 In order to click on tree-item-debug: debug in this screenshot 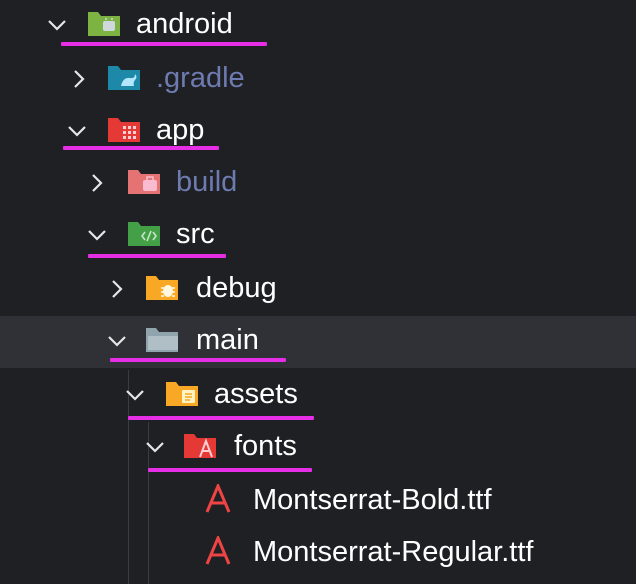, I will do `click(318, 290)`.